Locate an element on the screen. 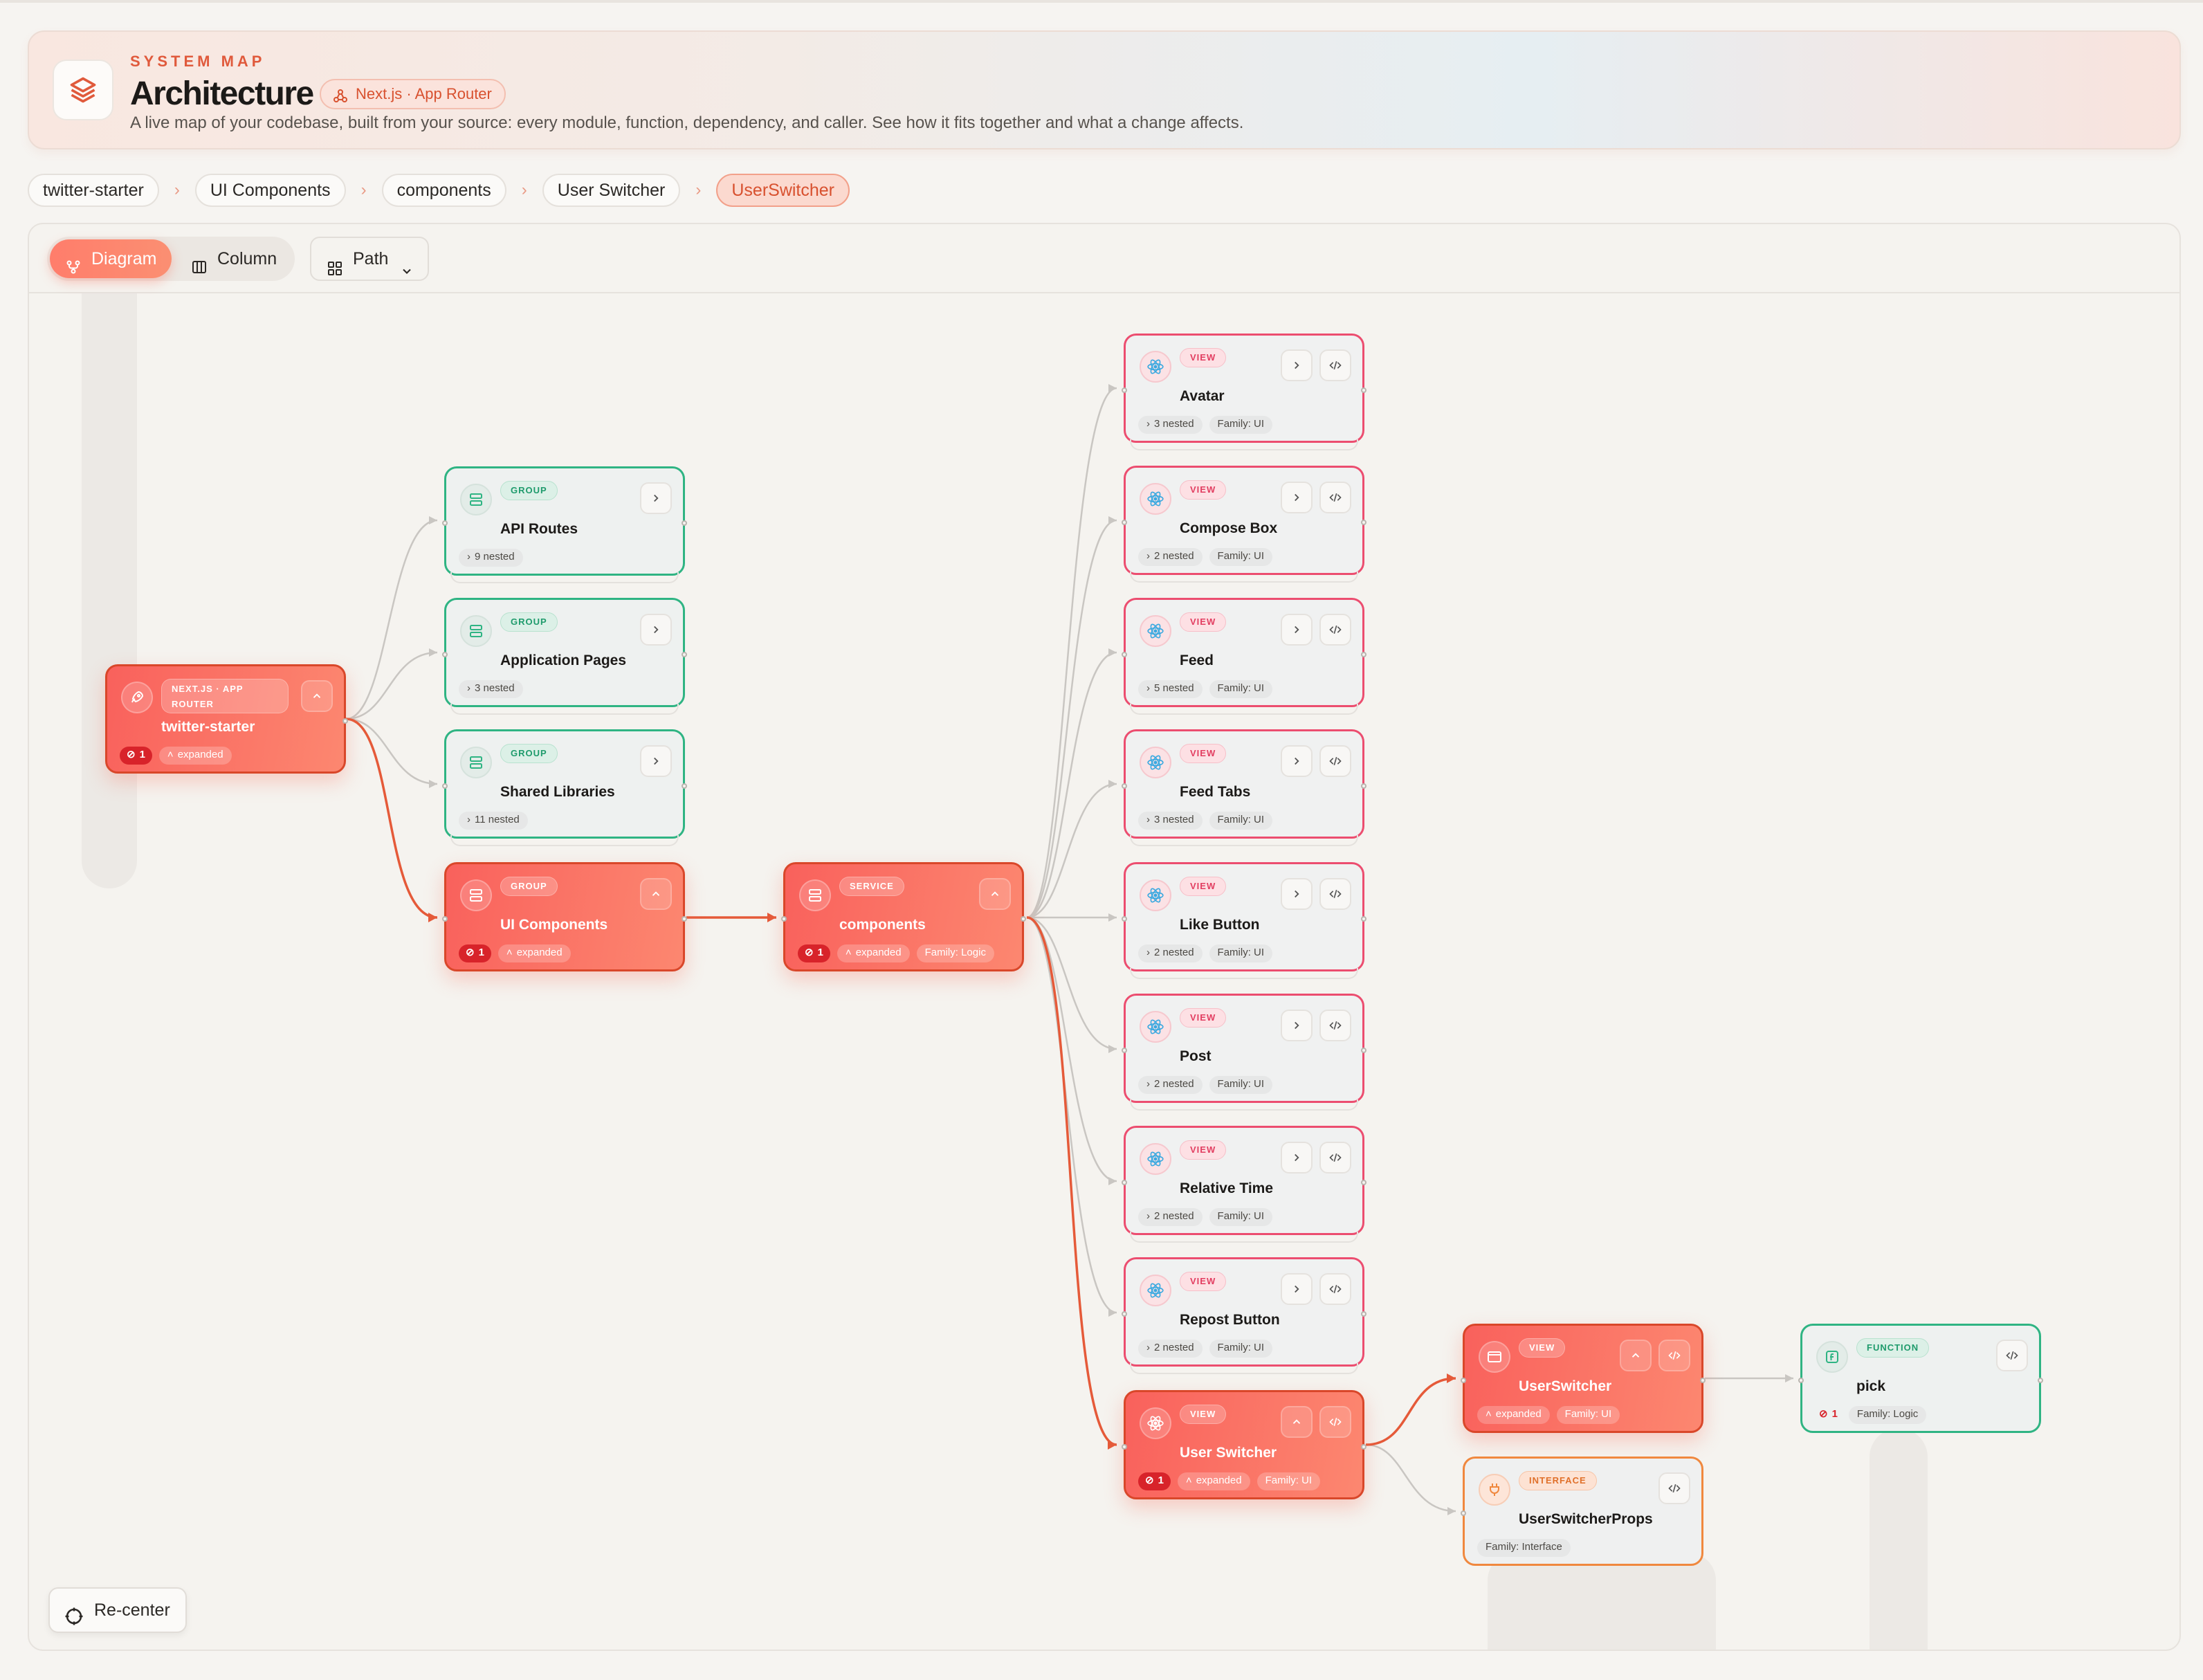 The height and width of the screenshot is (1680, 2203). nested-count-chip: › 11 nested is located at coordinates (494, 821).